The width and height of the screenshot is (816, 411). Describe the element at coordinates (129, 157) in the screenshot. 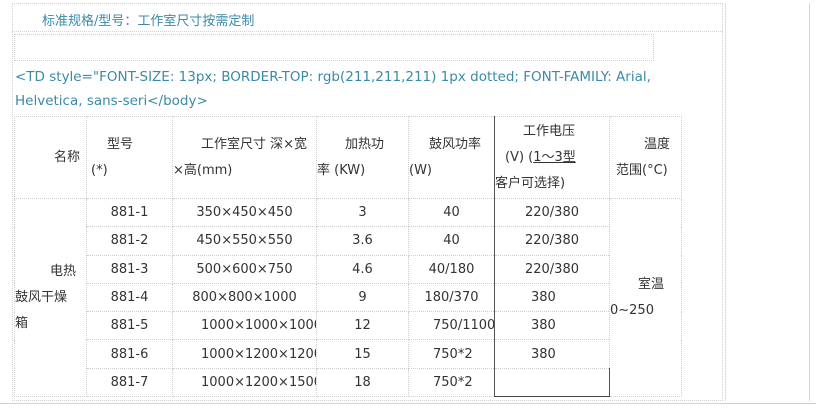

I see `header-model: 型号 (*)` at that location.